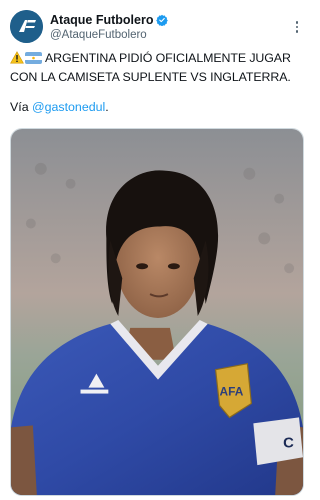 Image resolution: width=320 pixels, height=500 pixels. I want to click on mention-link: @gastonedul, so click(68, 107).